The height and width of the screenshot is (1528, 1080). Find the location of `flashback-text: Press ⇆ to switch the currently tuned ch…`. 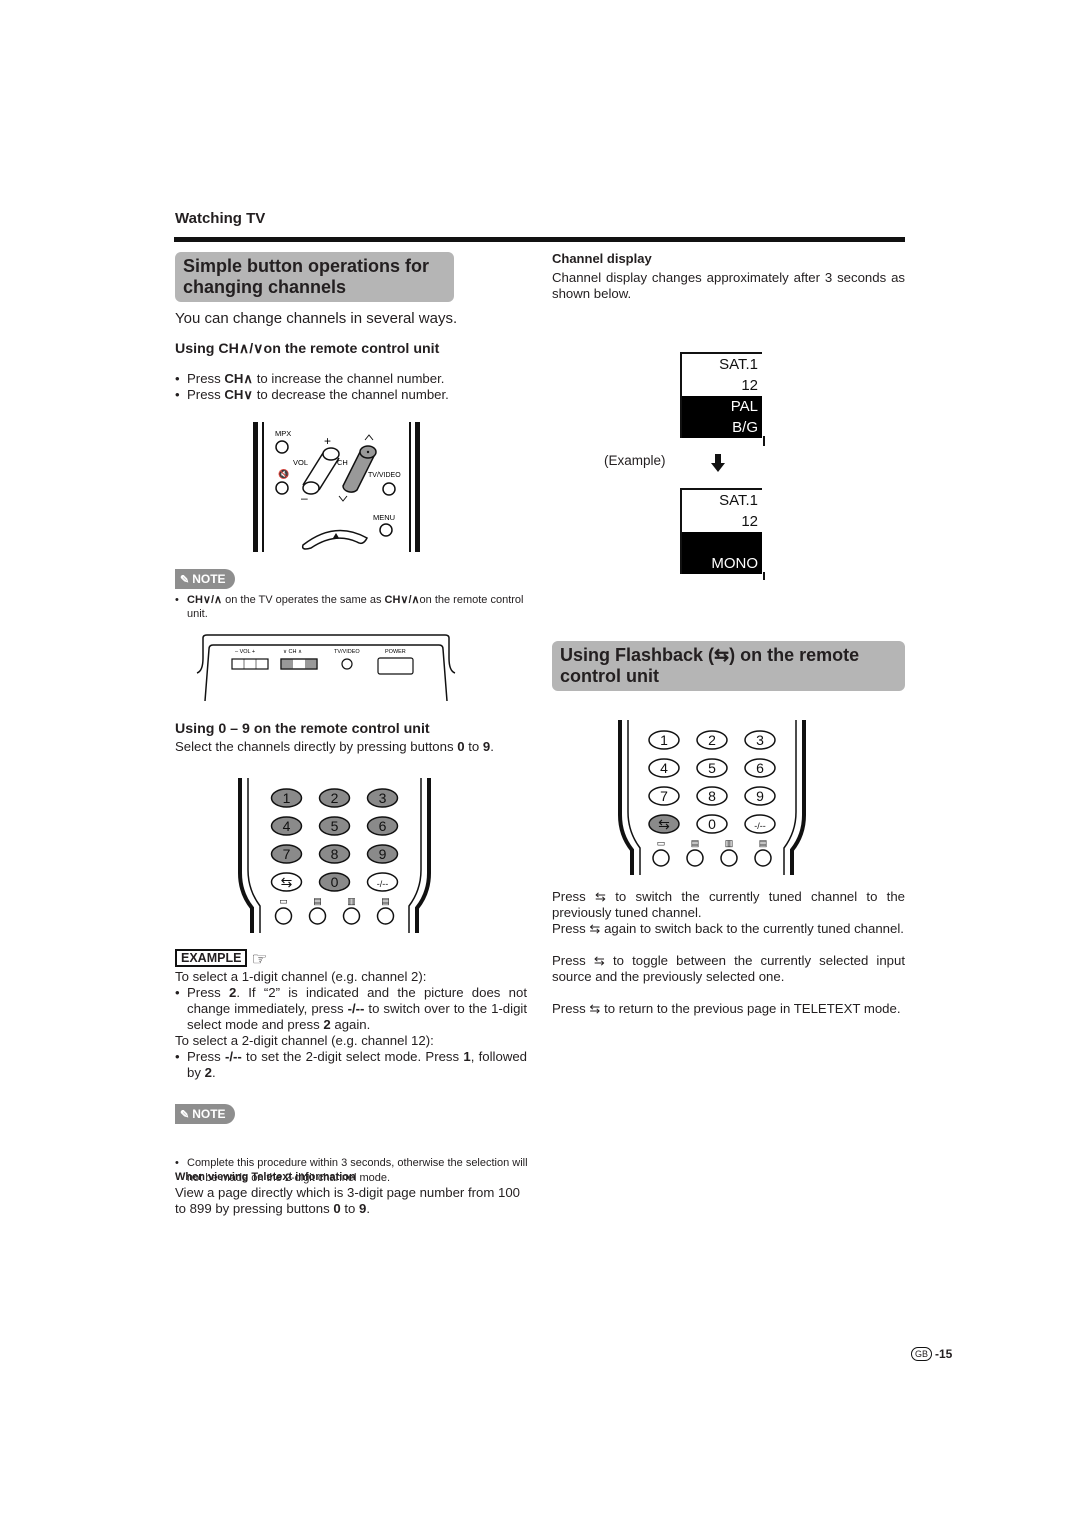

flashback-text: Press ⇆ to switch the currently tuned ch… is located at coordinates (728, 953).